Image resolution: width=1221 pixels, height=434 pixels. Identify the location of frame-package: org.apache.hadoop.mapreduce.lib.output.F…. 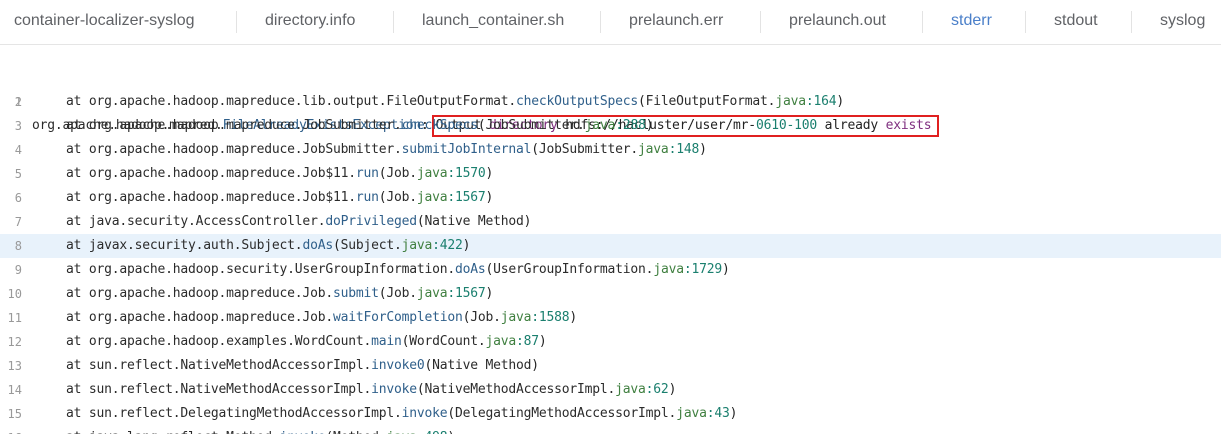
(302, 101).